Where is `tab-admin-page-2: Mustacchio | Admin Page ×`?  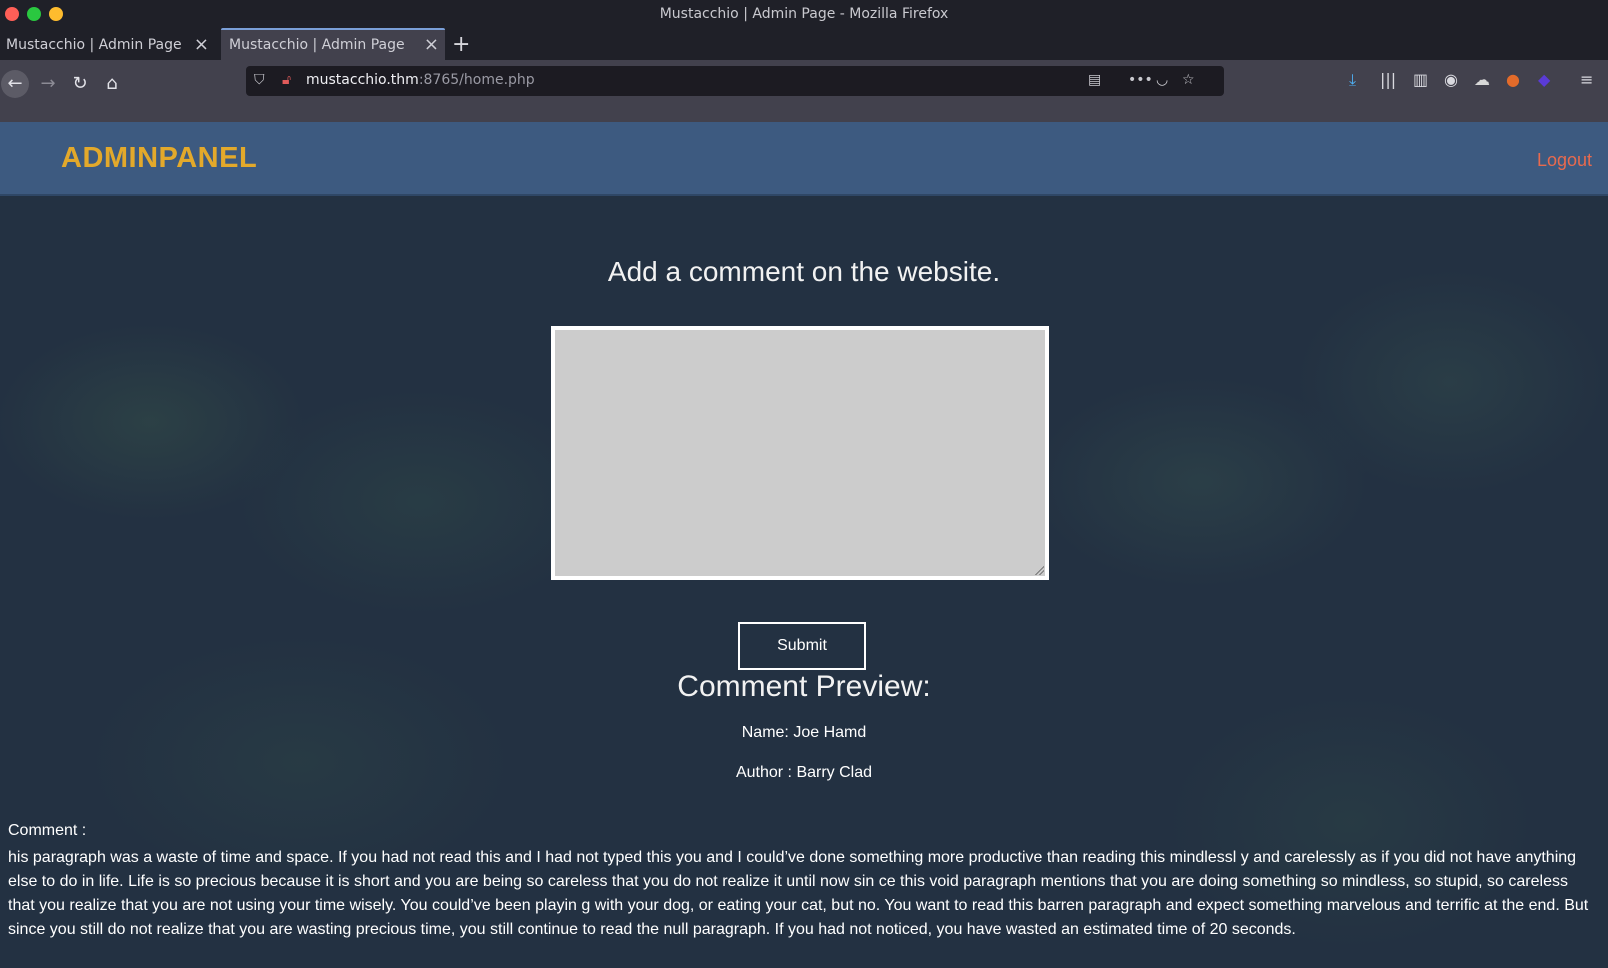
tab-admin-page-2: Mustacchio | Admin Page × is located at coordinates (333, 44).